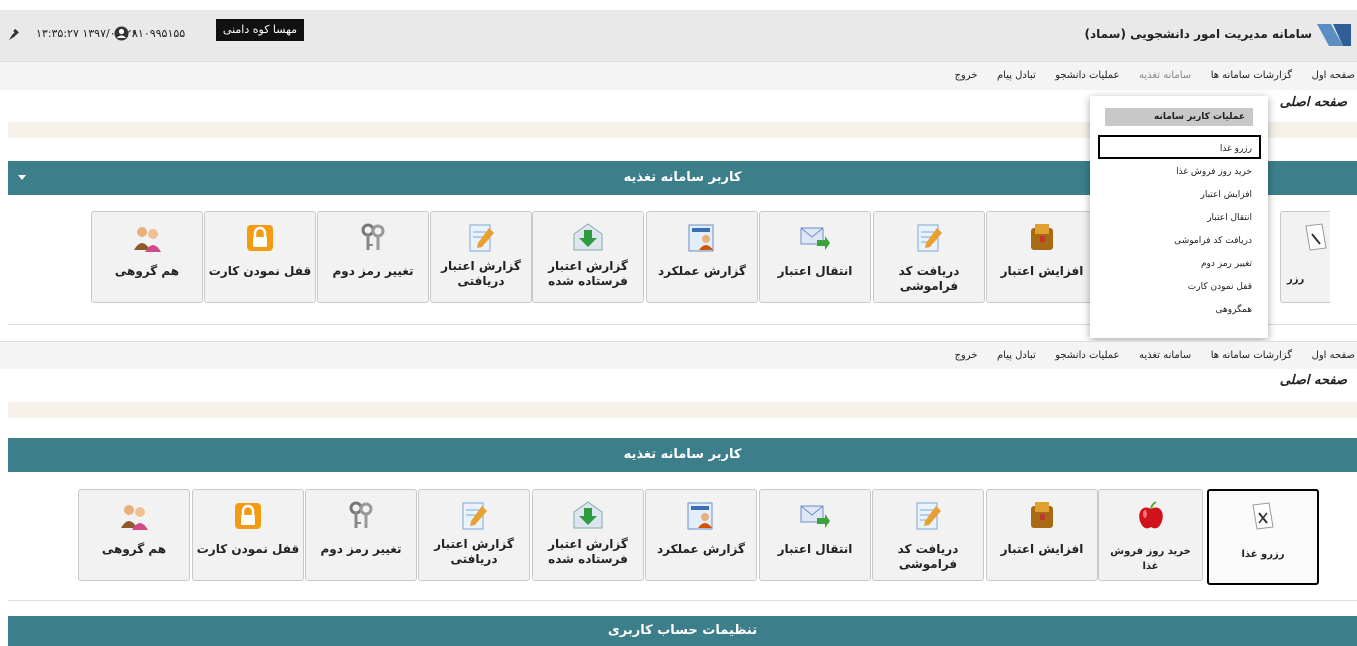 This screenshot has height=646, width=1357. Describe the element at coordinates (1229, 218) in the screenshot. I see `dropdown-item-transfer-credit: انتقال اعتبار` at that location.